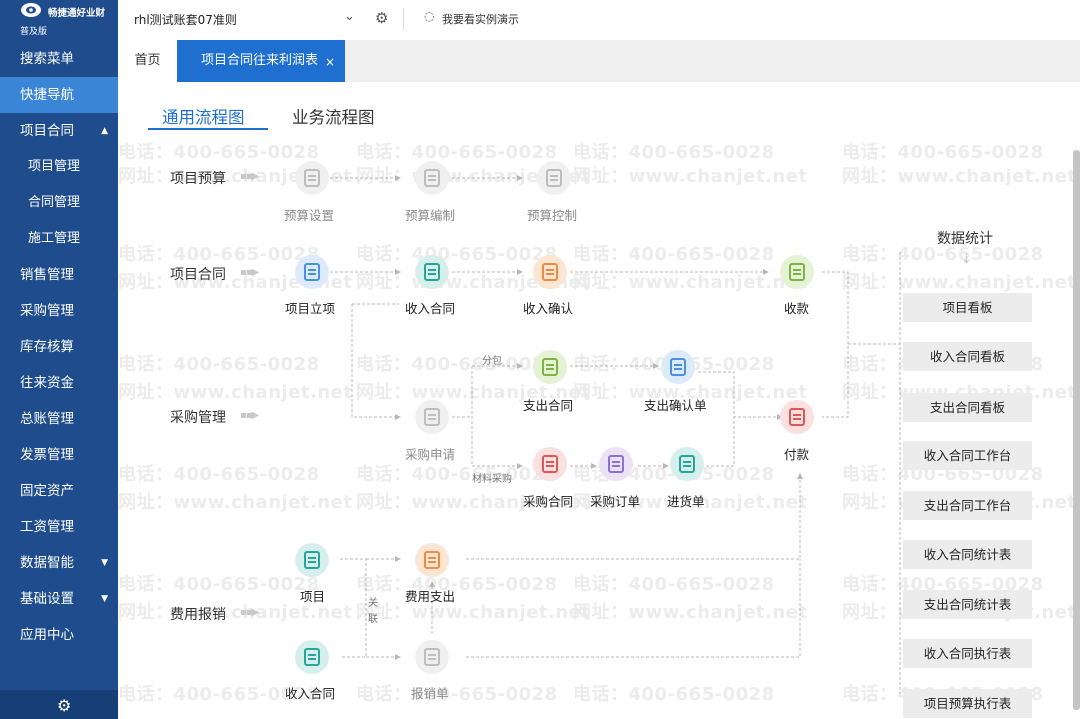  I want to click on sidebar-item-project-management: 项目管理, so click(59, 167).